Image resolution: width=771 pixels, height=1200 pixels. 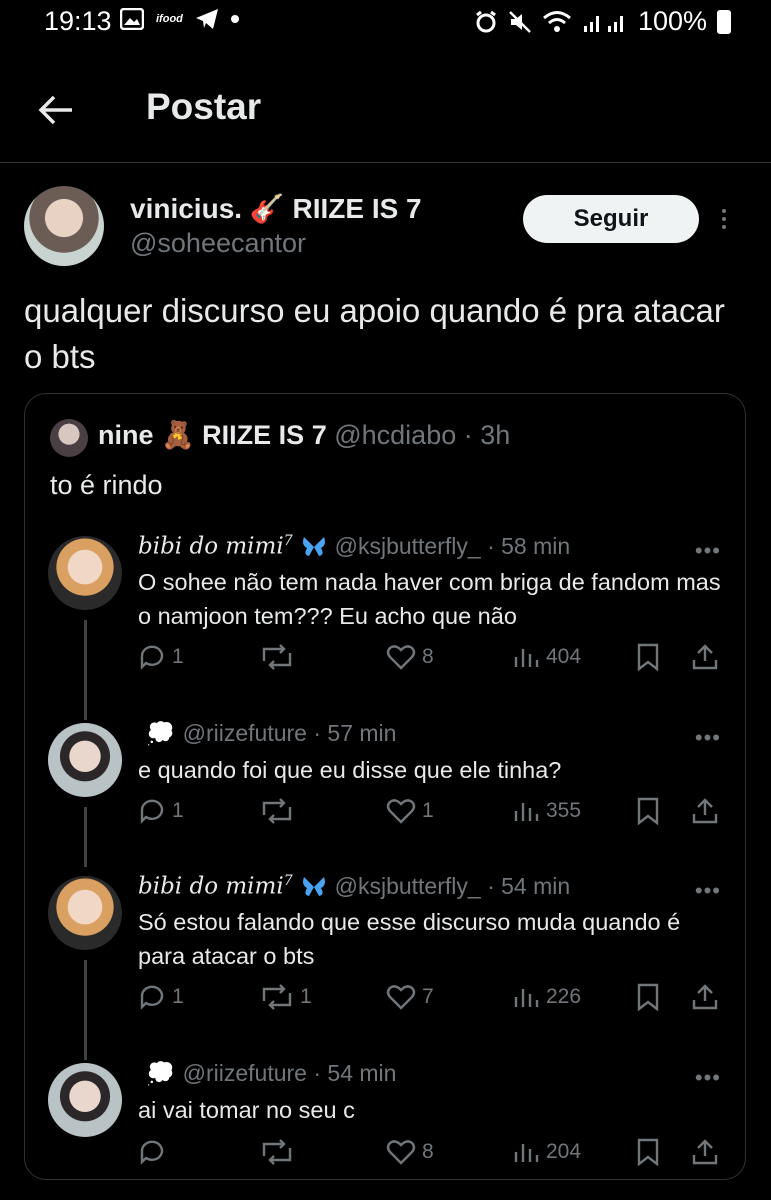 What do you see at coordinates (724, 21) in the screenshot?
I see `battery-icon` at bounding box center [724, 21].